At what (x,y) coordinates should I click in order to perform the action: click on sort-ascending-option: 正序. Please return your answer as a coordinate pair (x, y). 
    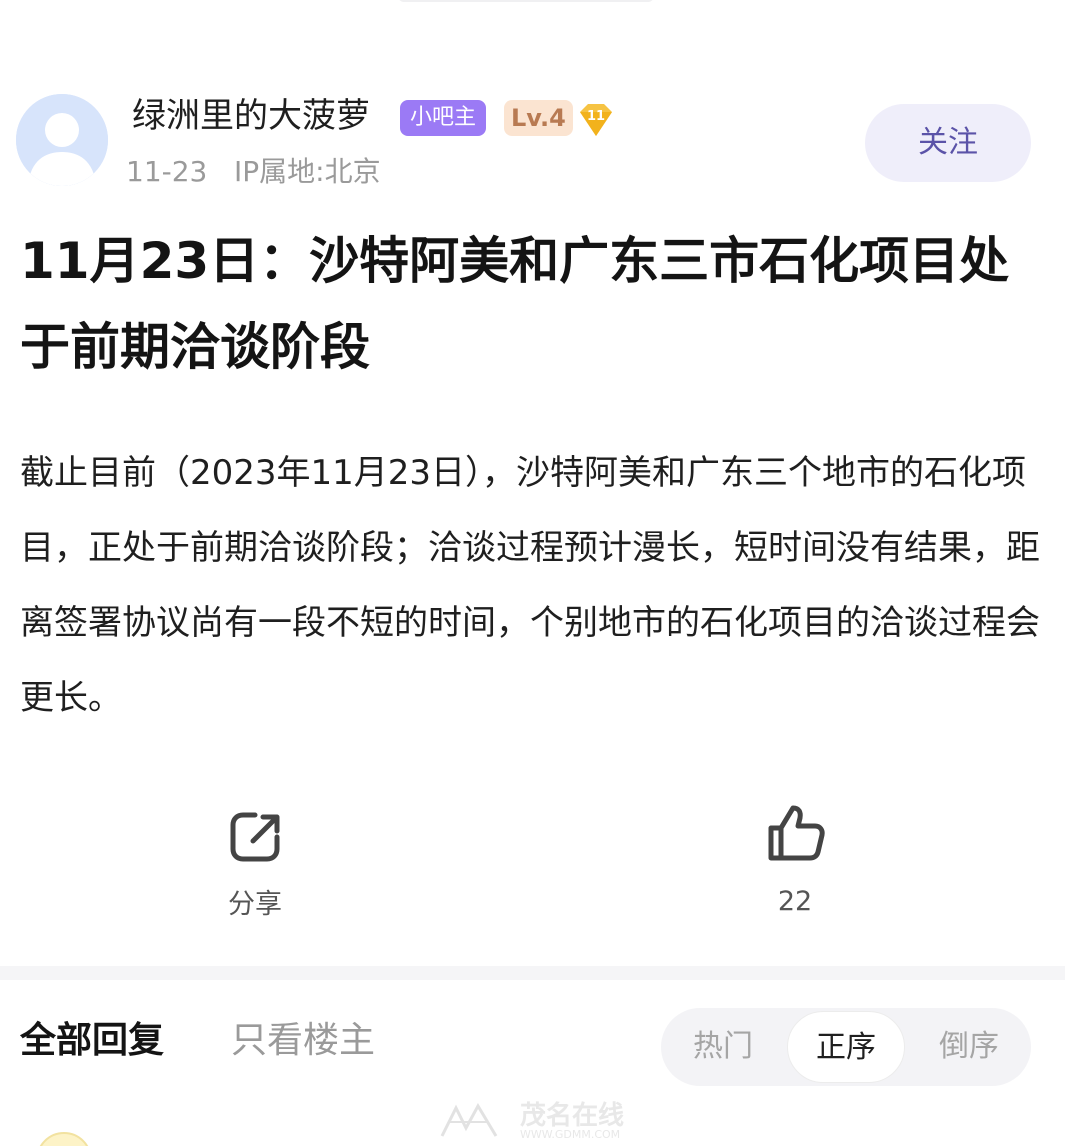
    Looking at the image, I should click on (846, 1047).